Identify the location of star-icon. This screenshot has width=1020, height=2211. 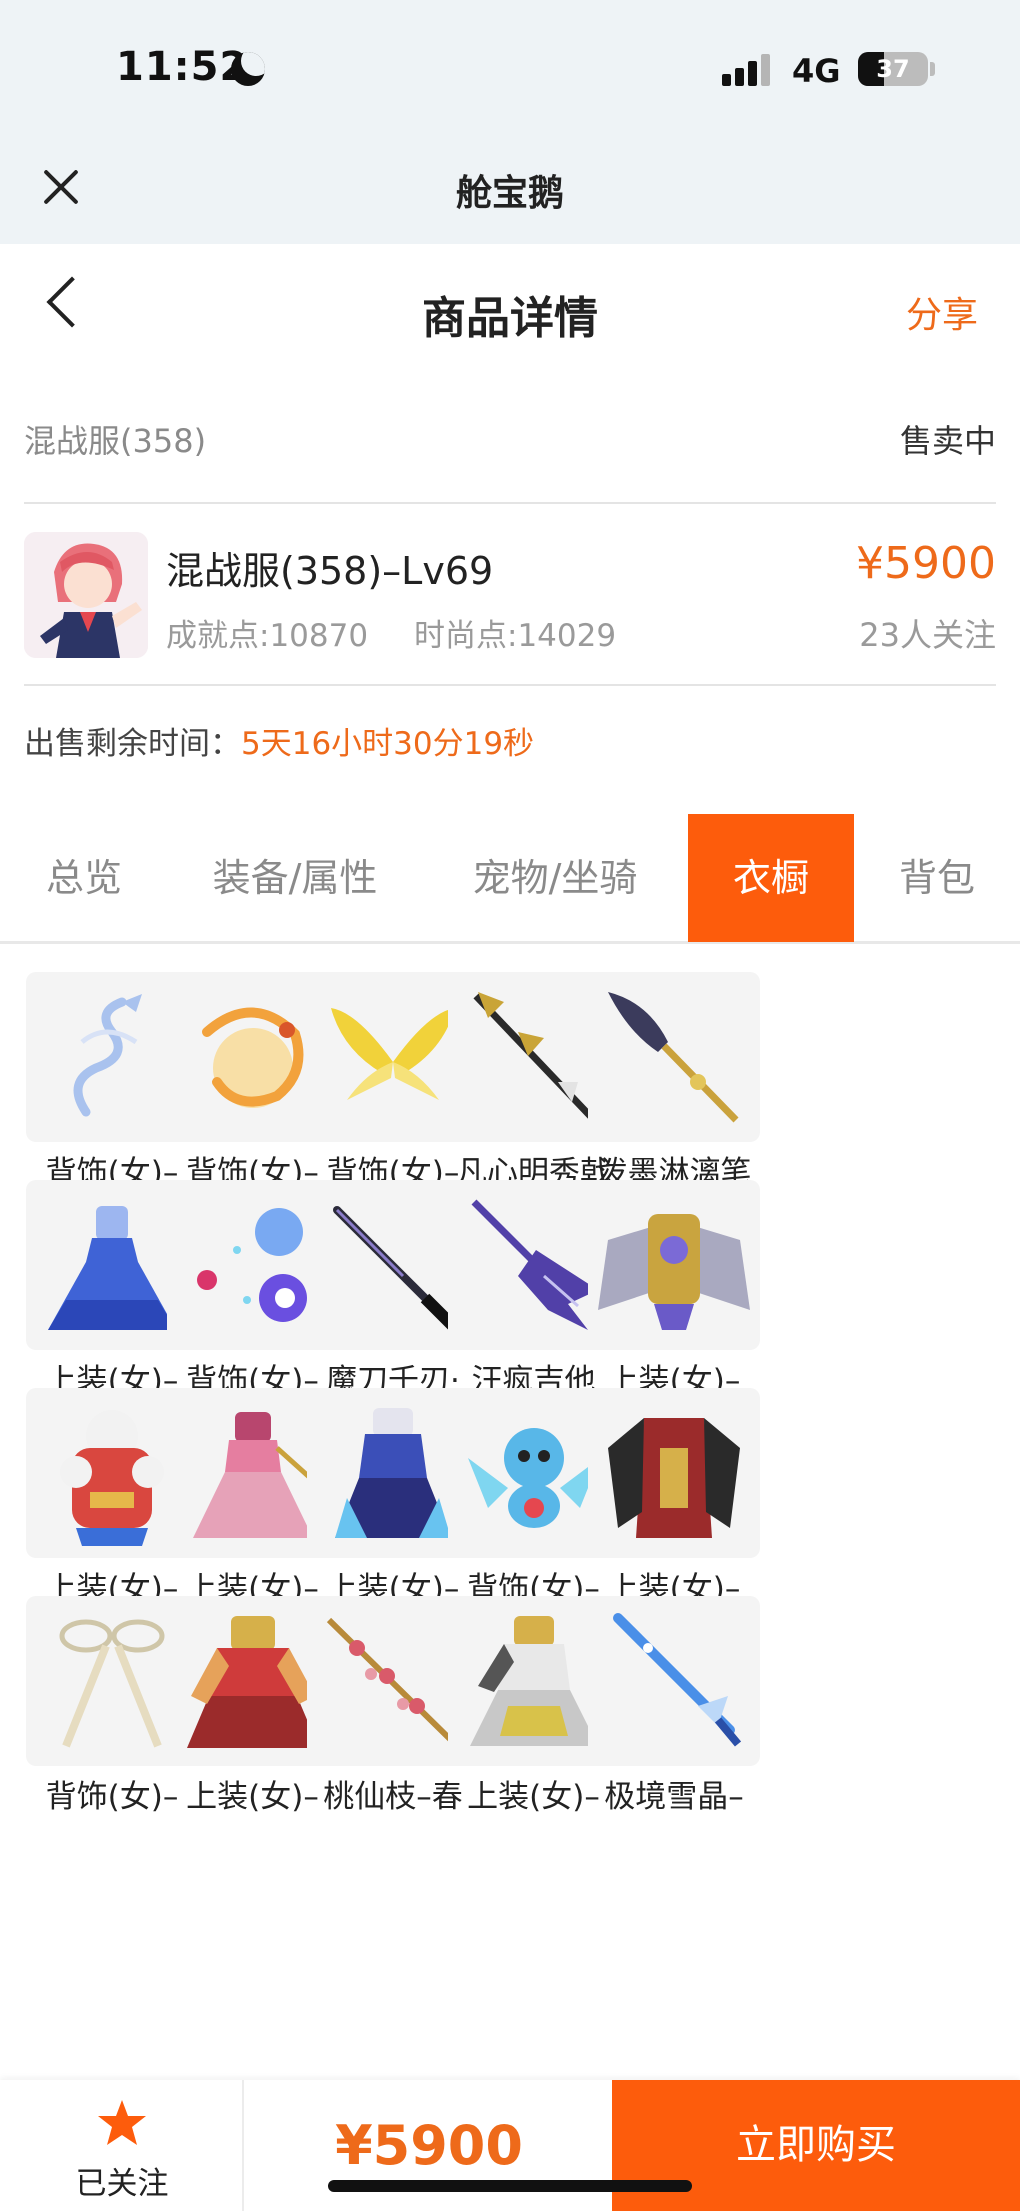
(122, 2122).